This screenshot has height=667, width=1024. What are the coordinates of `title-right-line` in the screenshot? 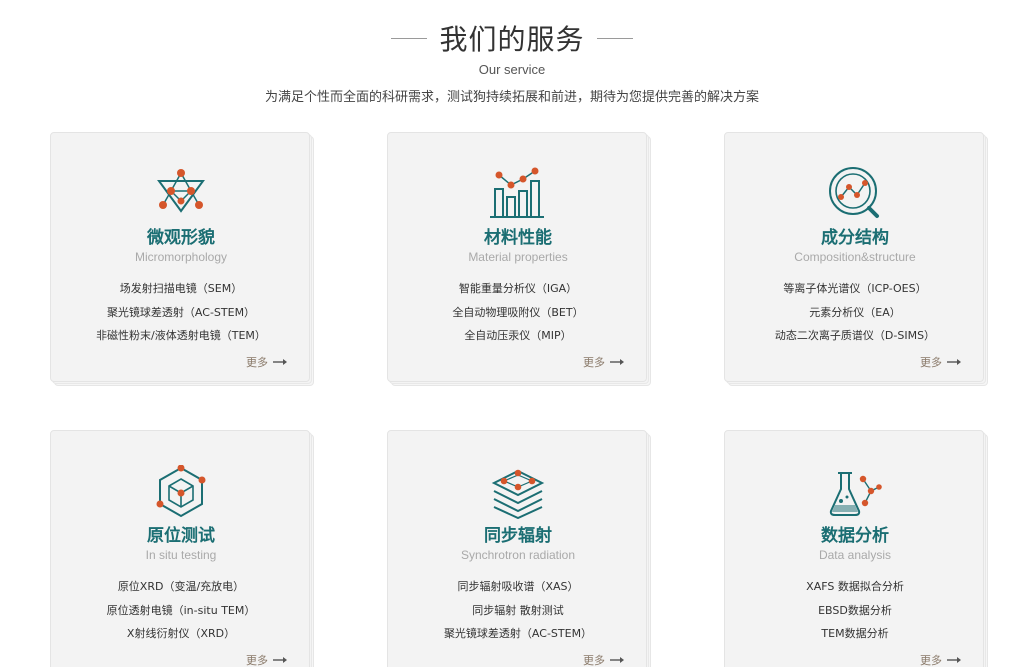 It's located at (614, 38).